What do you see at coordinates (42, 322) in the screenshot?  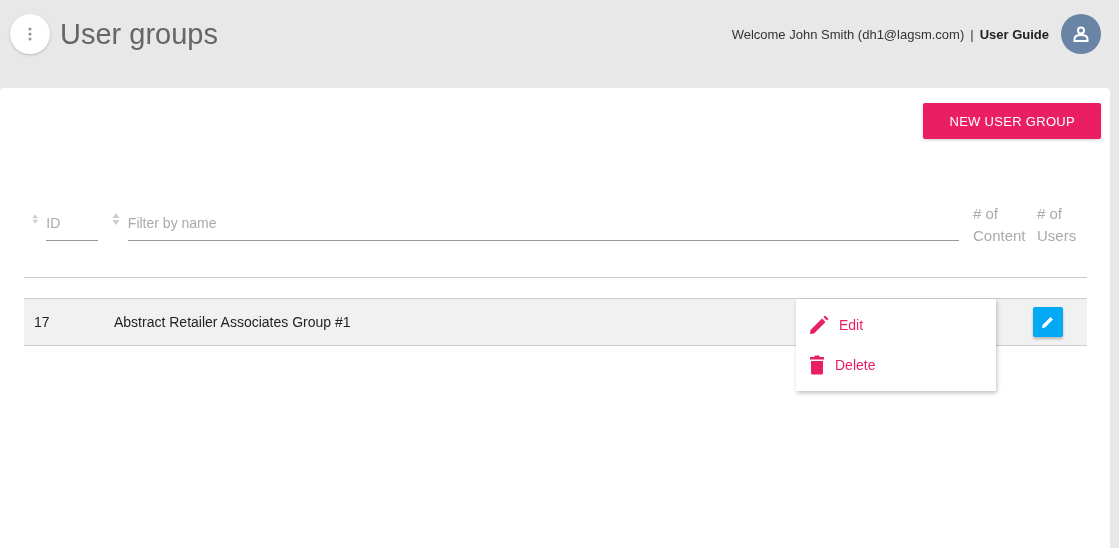 I see `table-cell-text: 17` at bounding box center [42, 322].